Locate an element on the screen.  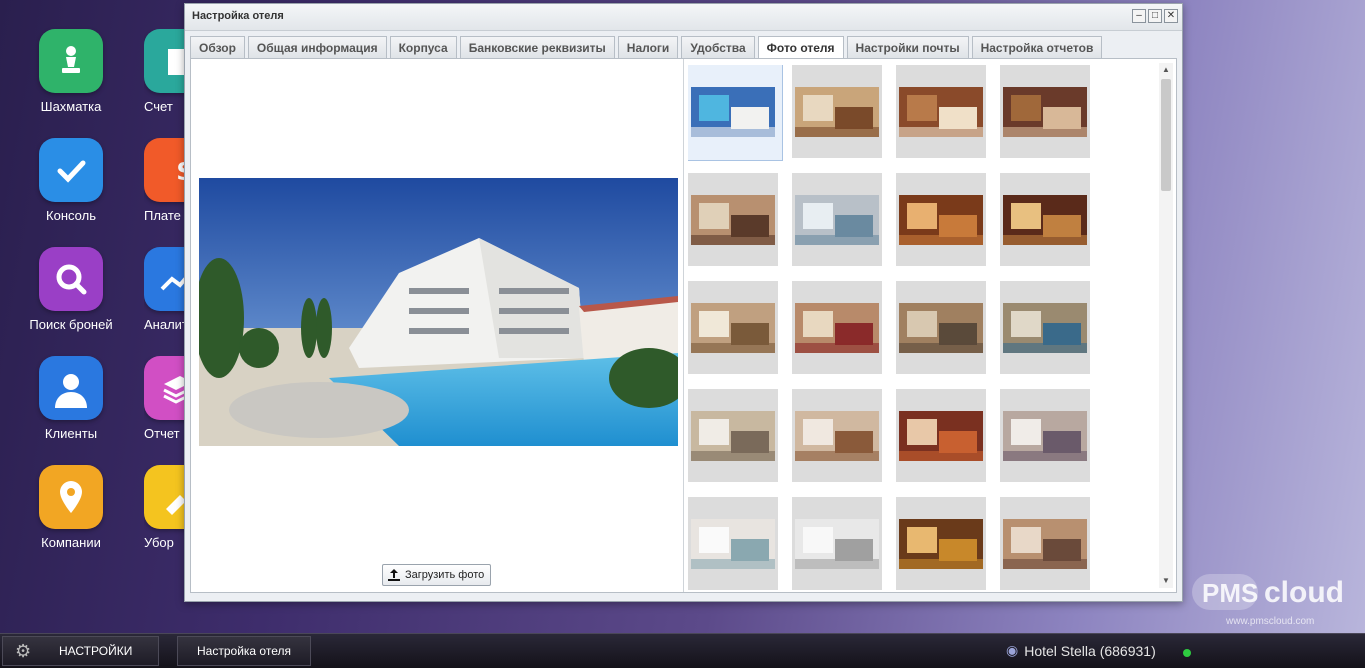
desktop-icon-clients: Клиенты is located at coordinates (71, 398).